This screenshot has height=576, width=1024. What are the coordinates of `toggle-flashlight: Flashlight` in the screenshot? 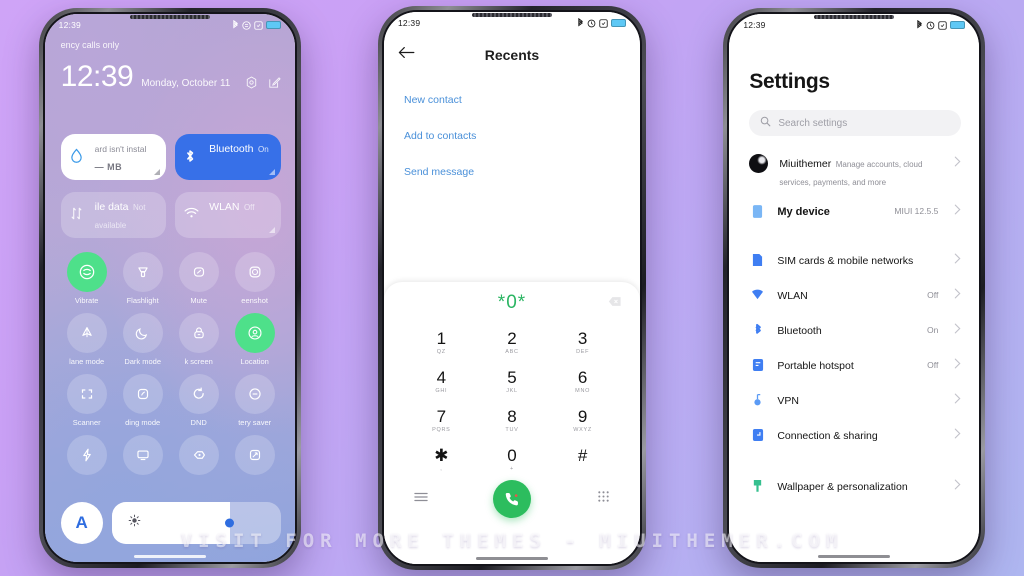 It's located at (143, 278).